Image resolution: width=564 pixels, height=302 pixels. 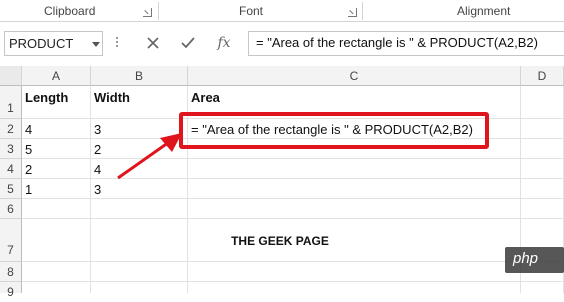 I want to click on row-header-1: 1, so click(x=11, y=102).